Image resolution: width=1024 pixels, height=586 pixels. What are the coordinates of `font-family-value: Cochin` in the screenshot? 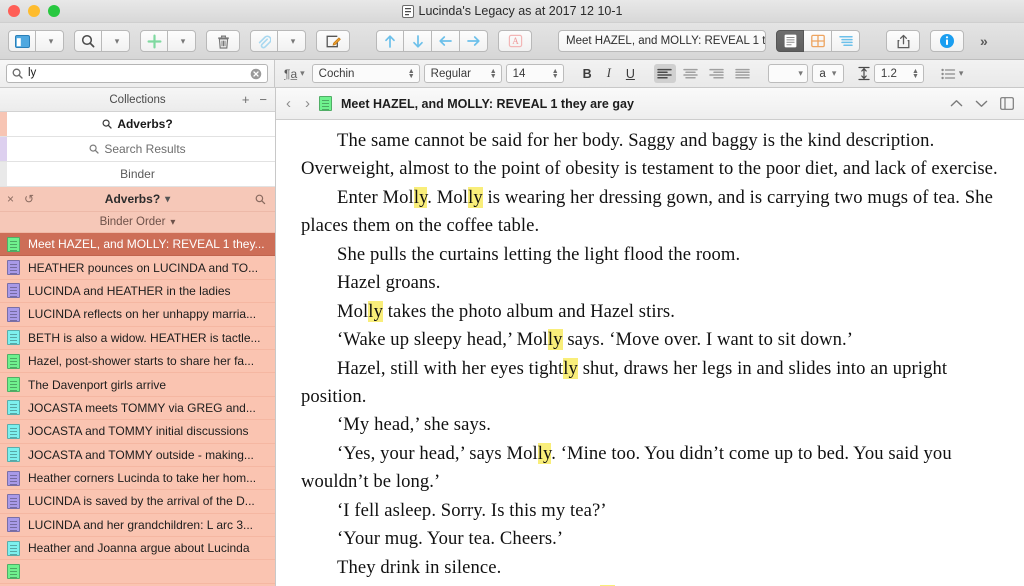 It's located at (336, 73).